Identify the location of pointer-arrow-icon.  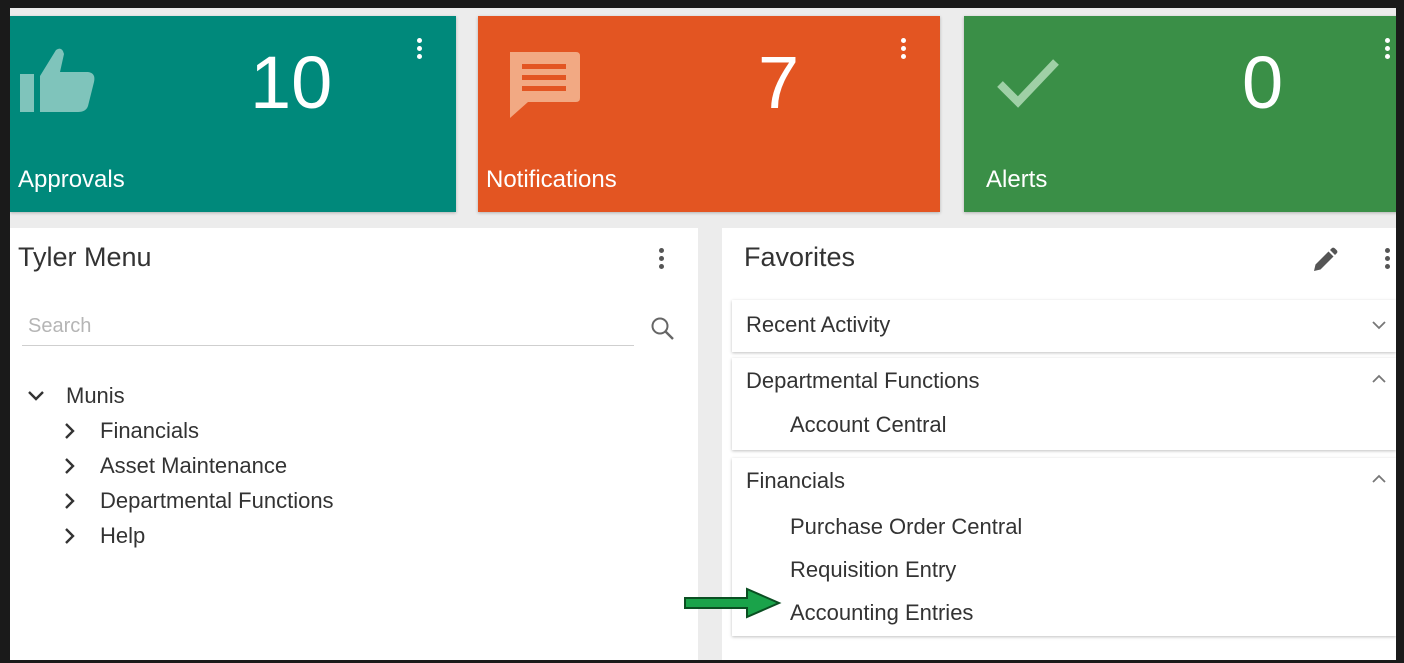
(733, 603).